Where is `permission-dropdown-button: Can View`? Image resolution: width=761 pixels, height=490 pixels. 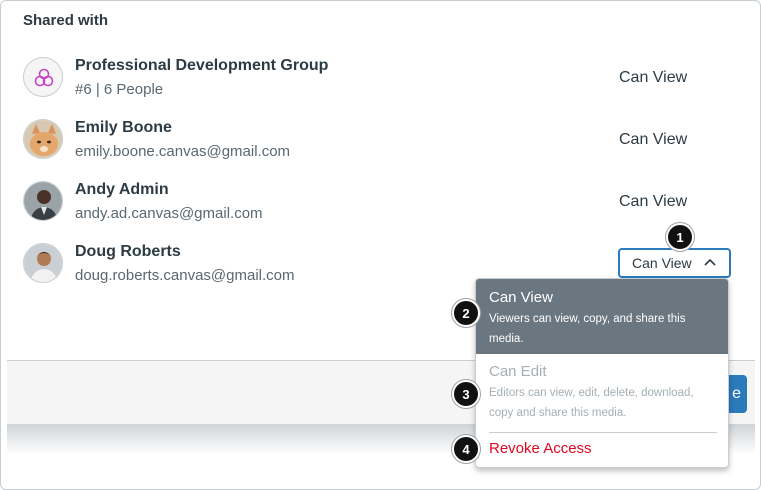
permission-dropdown-button: Can View is located at coordinates (674, 263).